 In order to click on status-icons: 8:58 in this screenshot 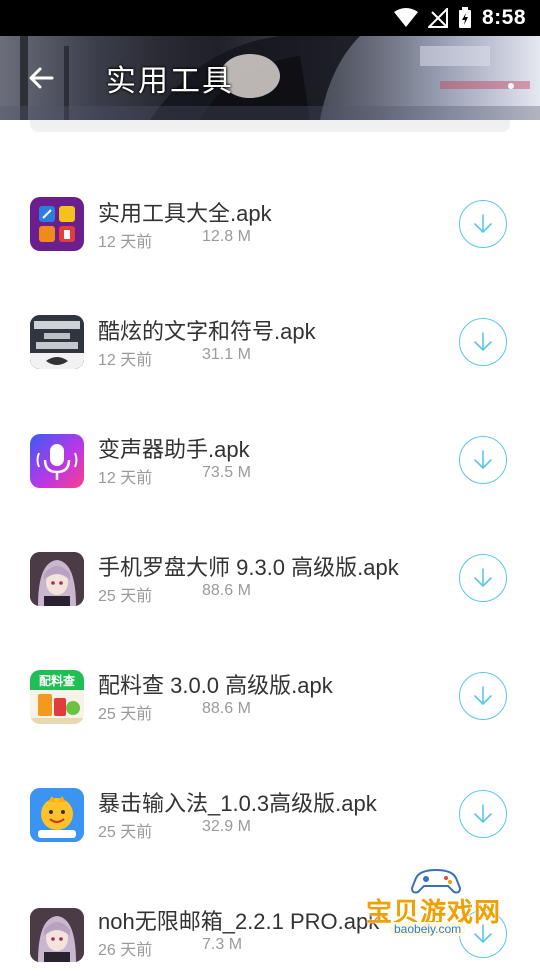, I will do `click(459, 18)`.